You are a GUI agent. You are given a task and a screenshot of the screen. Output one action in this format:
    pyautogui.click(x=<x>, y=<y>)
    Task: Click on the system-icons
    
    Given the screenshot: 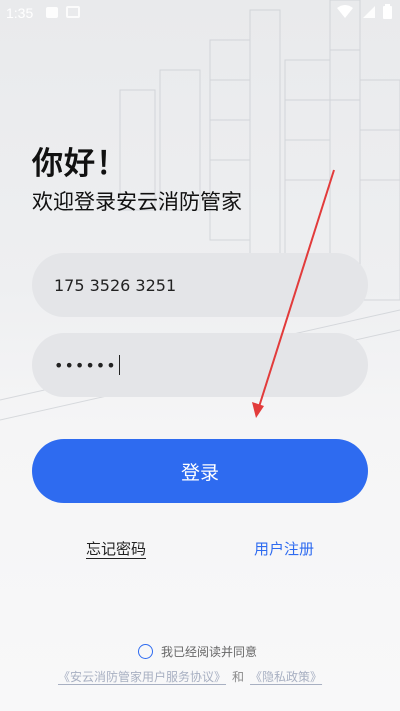 What is the action you would take?
    pyautogui.click(x=364, y=13)
    